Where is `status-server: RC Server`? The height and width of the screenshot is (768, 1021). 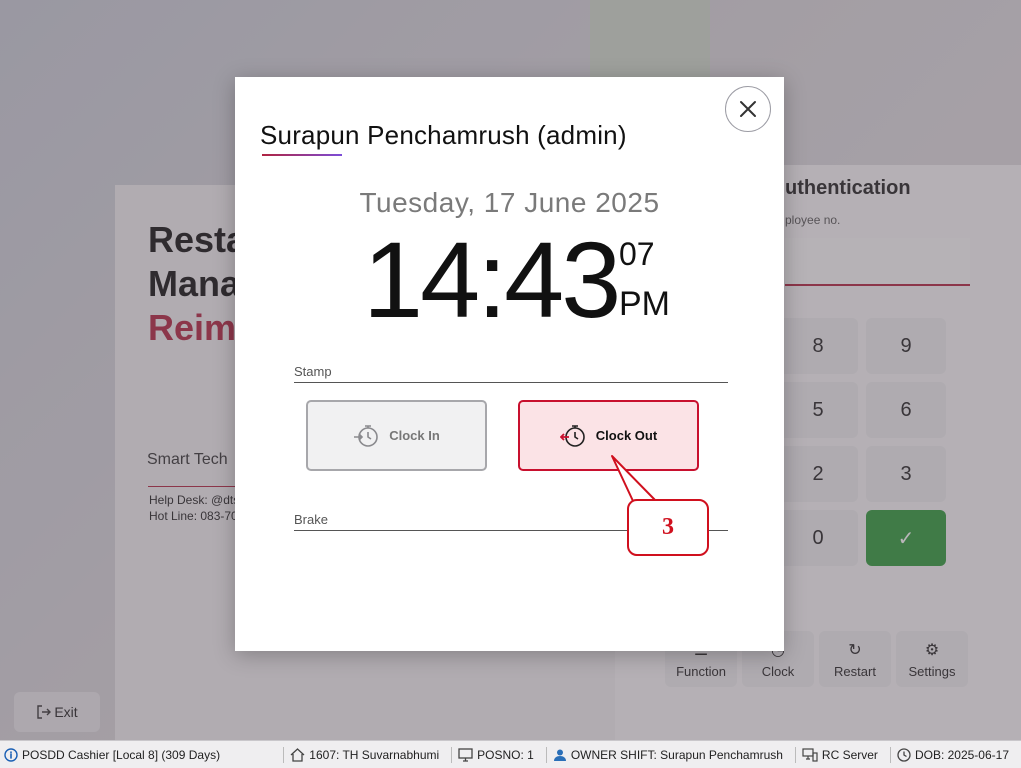
status-server: RC Server is located at coordinates (840, 755).